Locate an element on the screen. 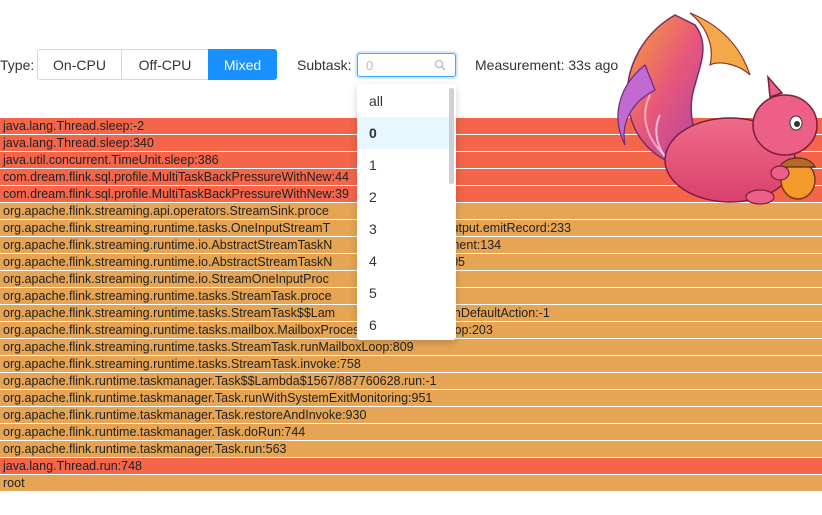  flame-frame: java.lang.Thread.run:748 is located at coordinates (411, 466).